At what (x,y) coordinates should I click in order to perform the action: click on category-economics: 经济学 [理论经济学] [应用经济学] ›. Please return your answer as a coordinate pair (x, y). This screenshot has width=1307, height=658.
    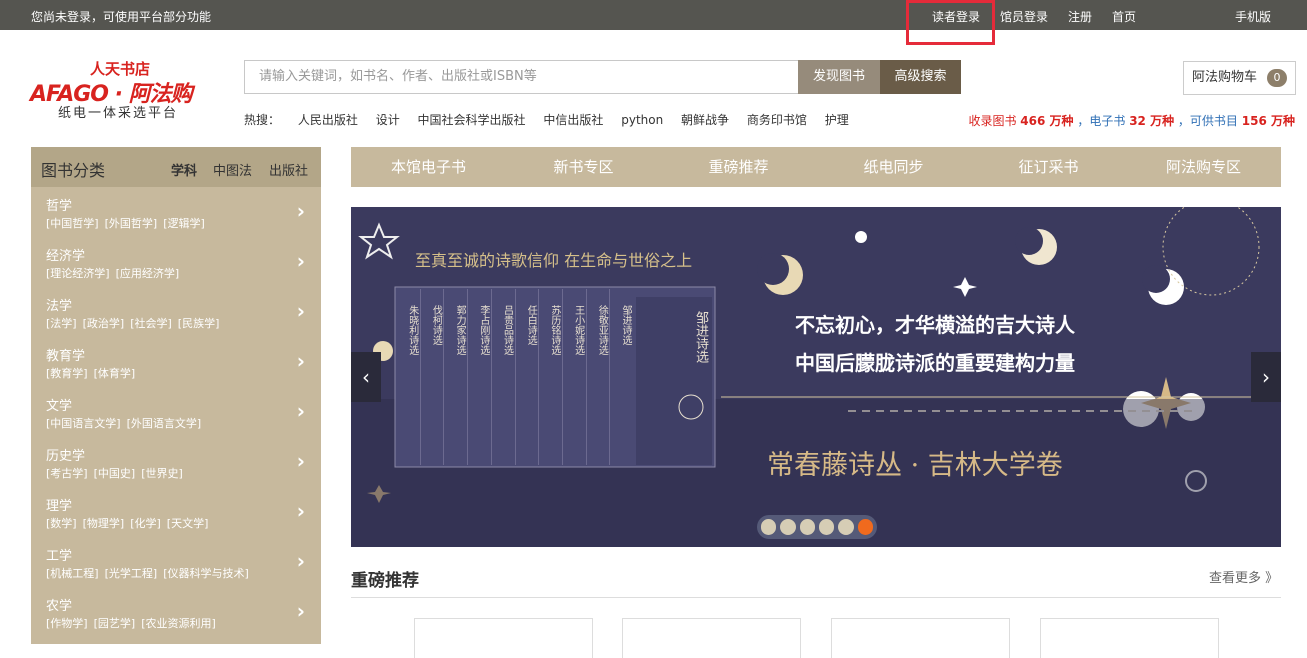
    Looking at the image, I should click on (176, 262).